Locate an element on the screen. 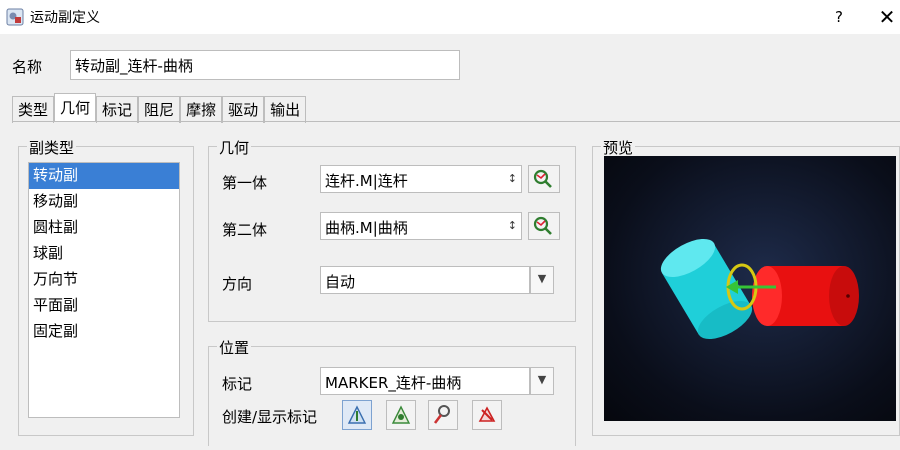  first-body-field: 连杆.M|连杆 ↕ is located at coordinates (421, 179).